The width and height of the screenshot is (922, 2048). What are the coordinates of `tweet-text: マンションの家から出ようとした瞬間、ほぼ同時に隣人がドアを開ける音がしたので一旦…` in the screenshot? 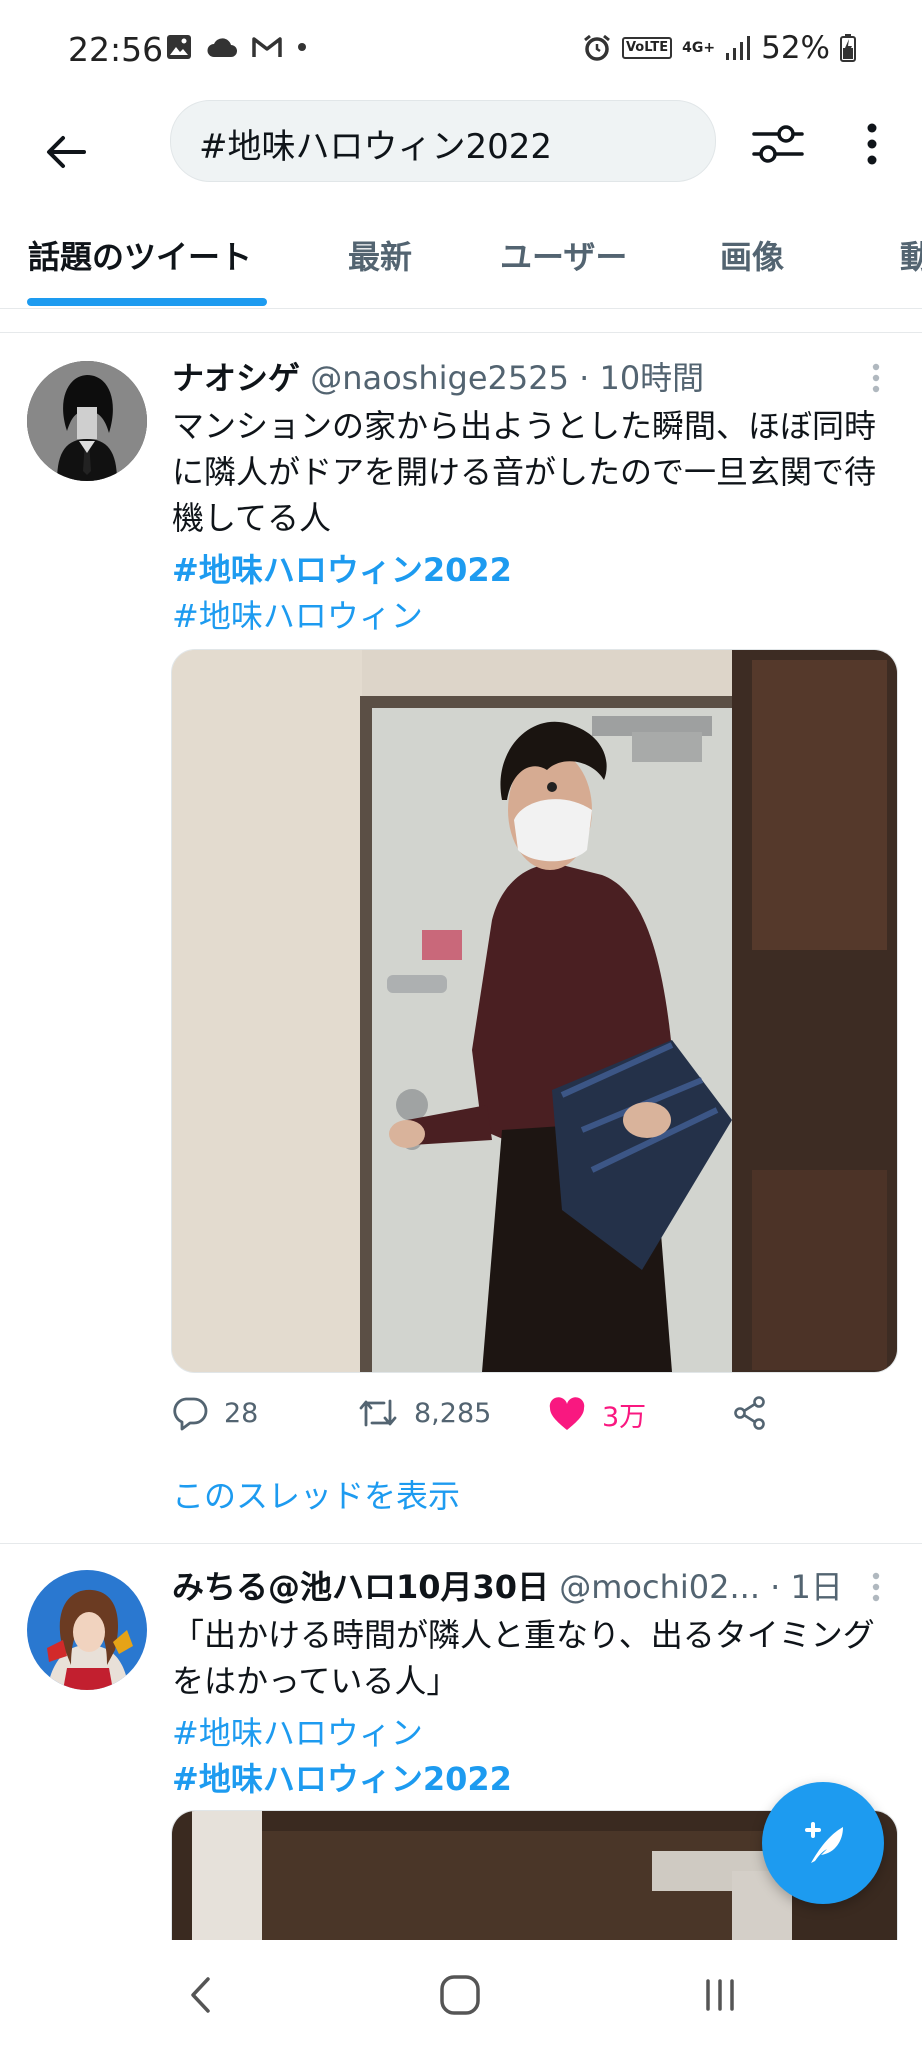 It's located at (524, 472).